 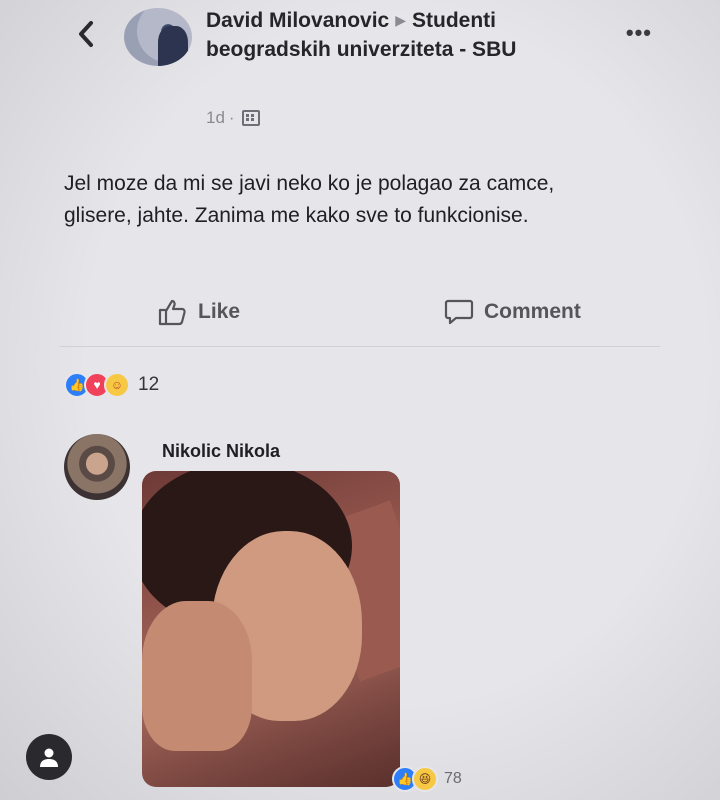 I want to click on comment-button: Comment, so click(x=512, y=312).